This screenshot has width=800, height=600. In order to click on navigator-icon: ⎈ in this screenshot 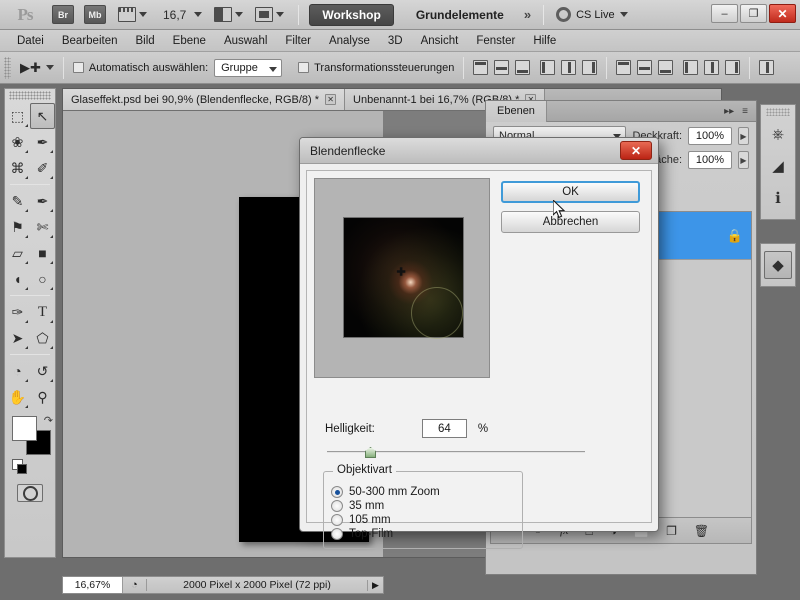, I will do `click(778, 134)`.